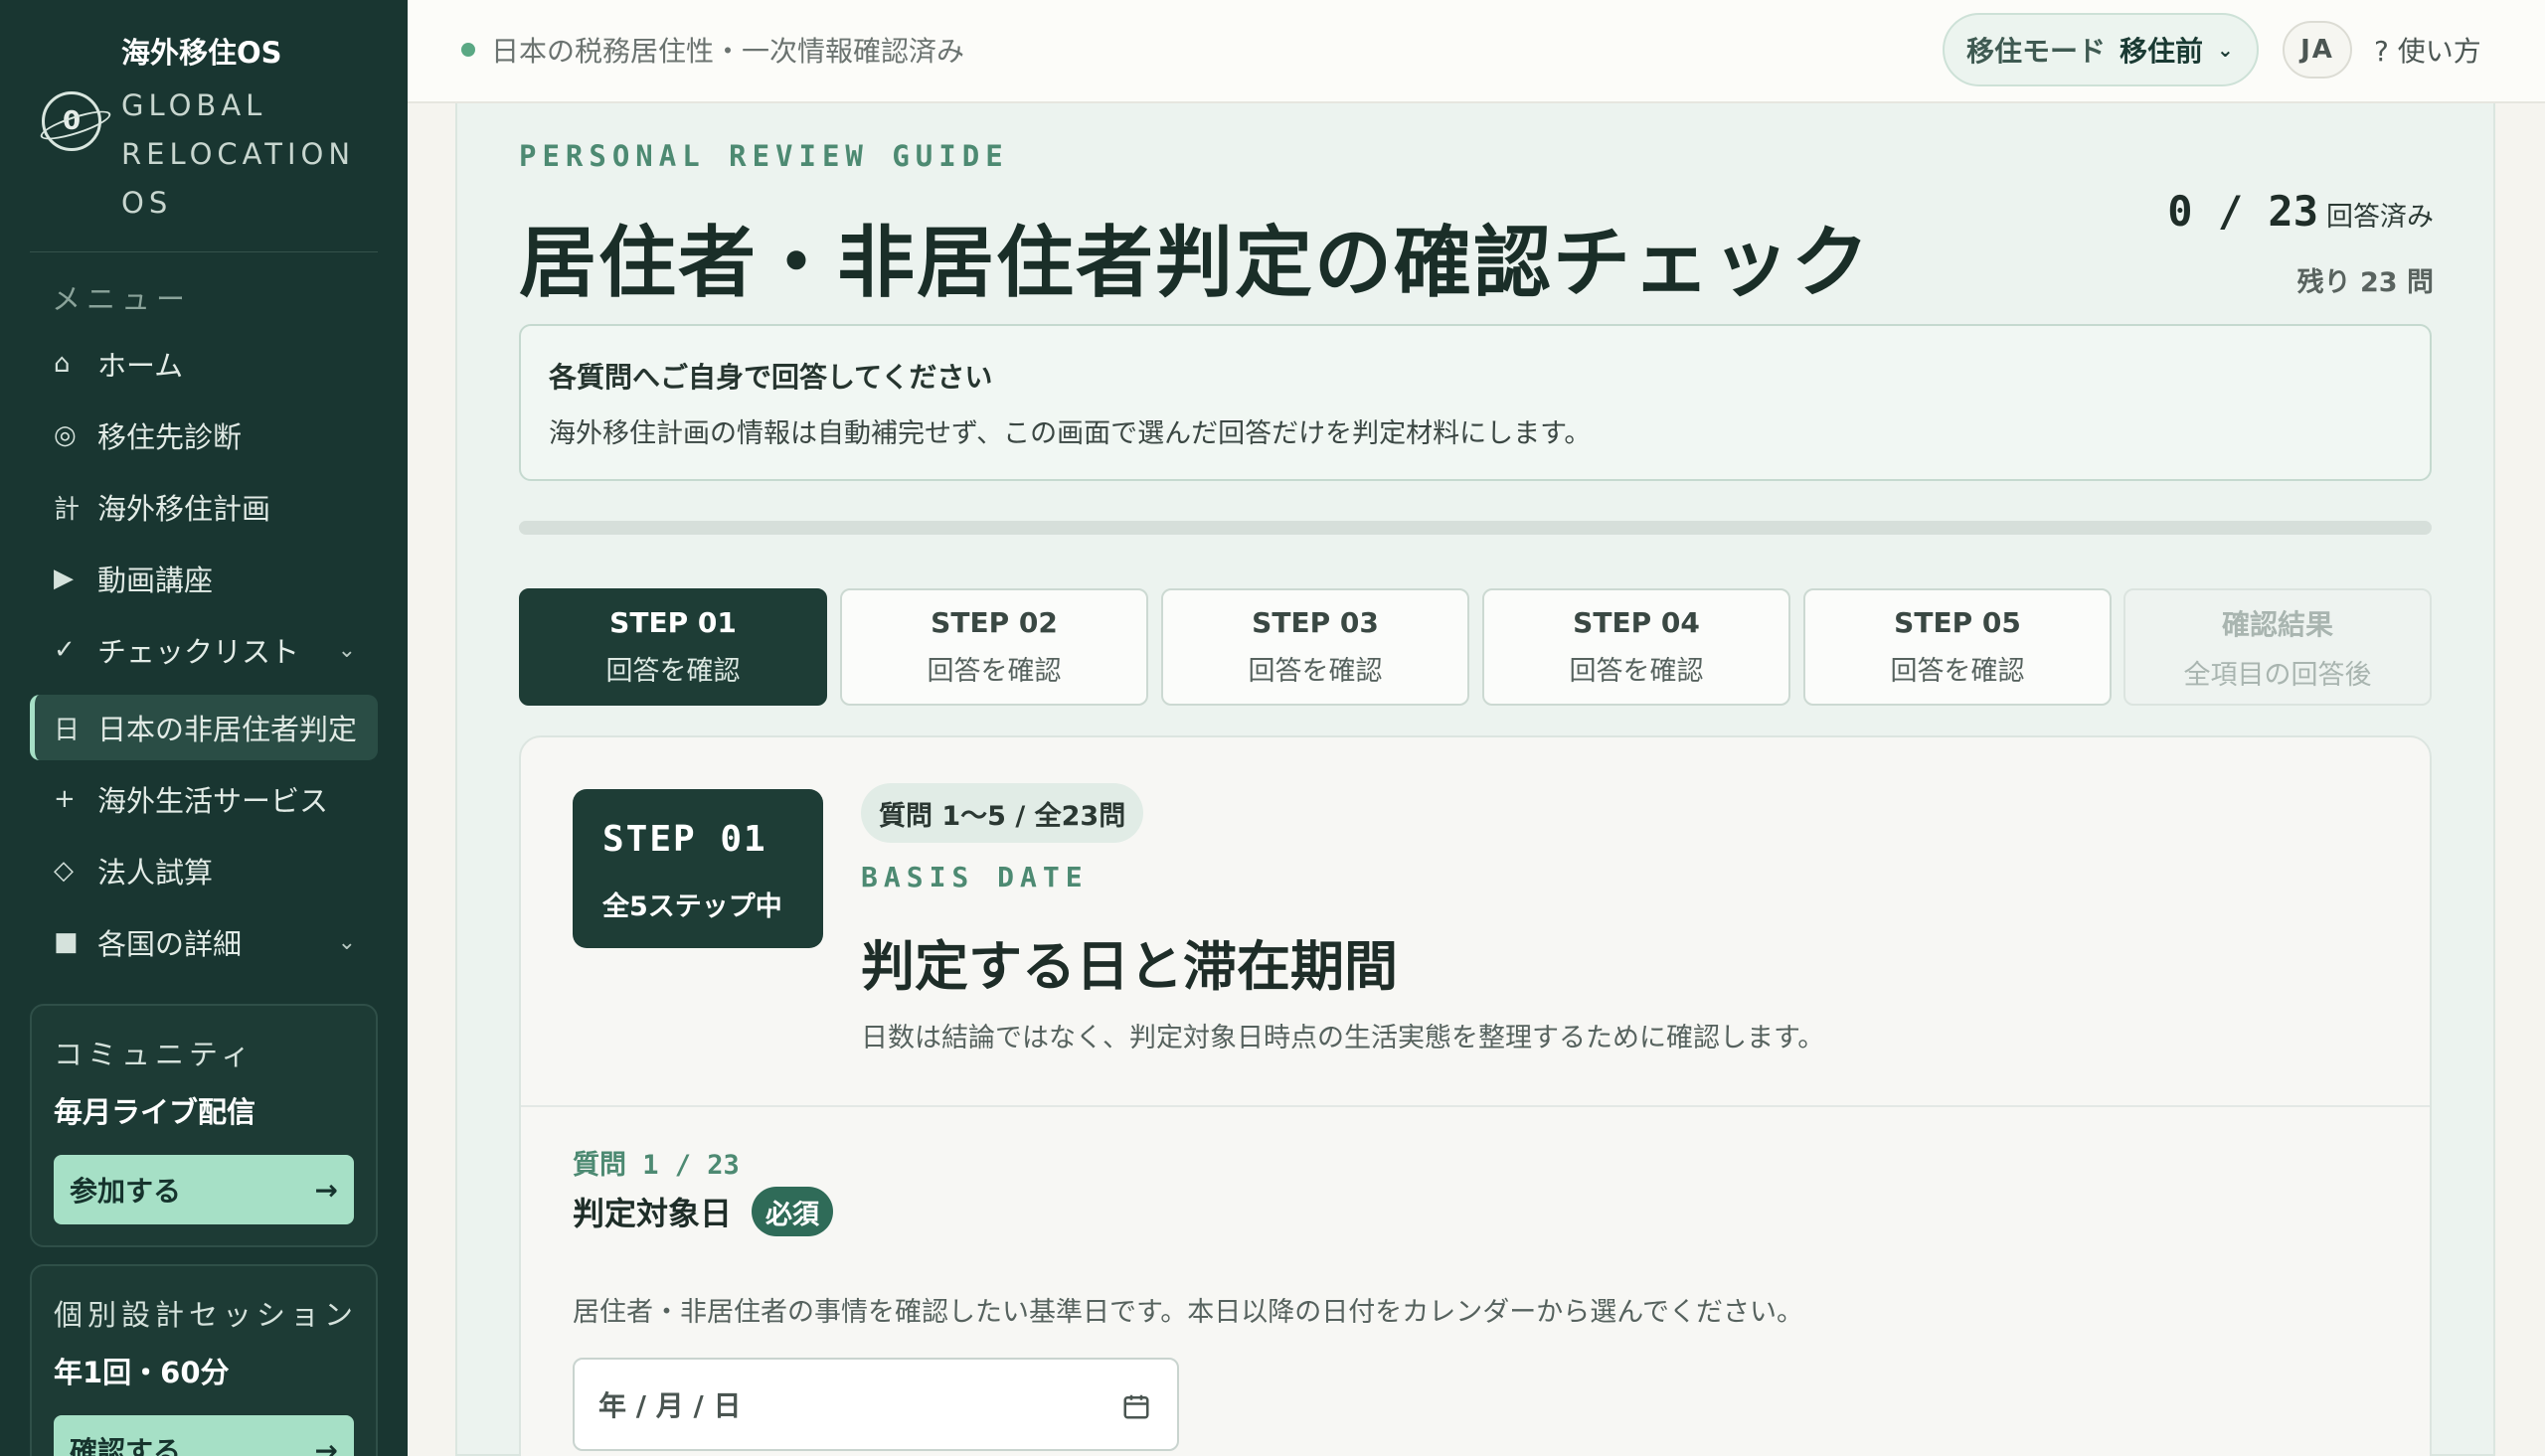 This screenshot has height=1456, width=2545. I want to click on step-tab-title: STEP 04, so click(1636, 622).